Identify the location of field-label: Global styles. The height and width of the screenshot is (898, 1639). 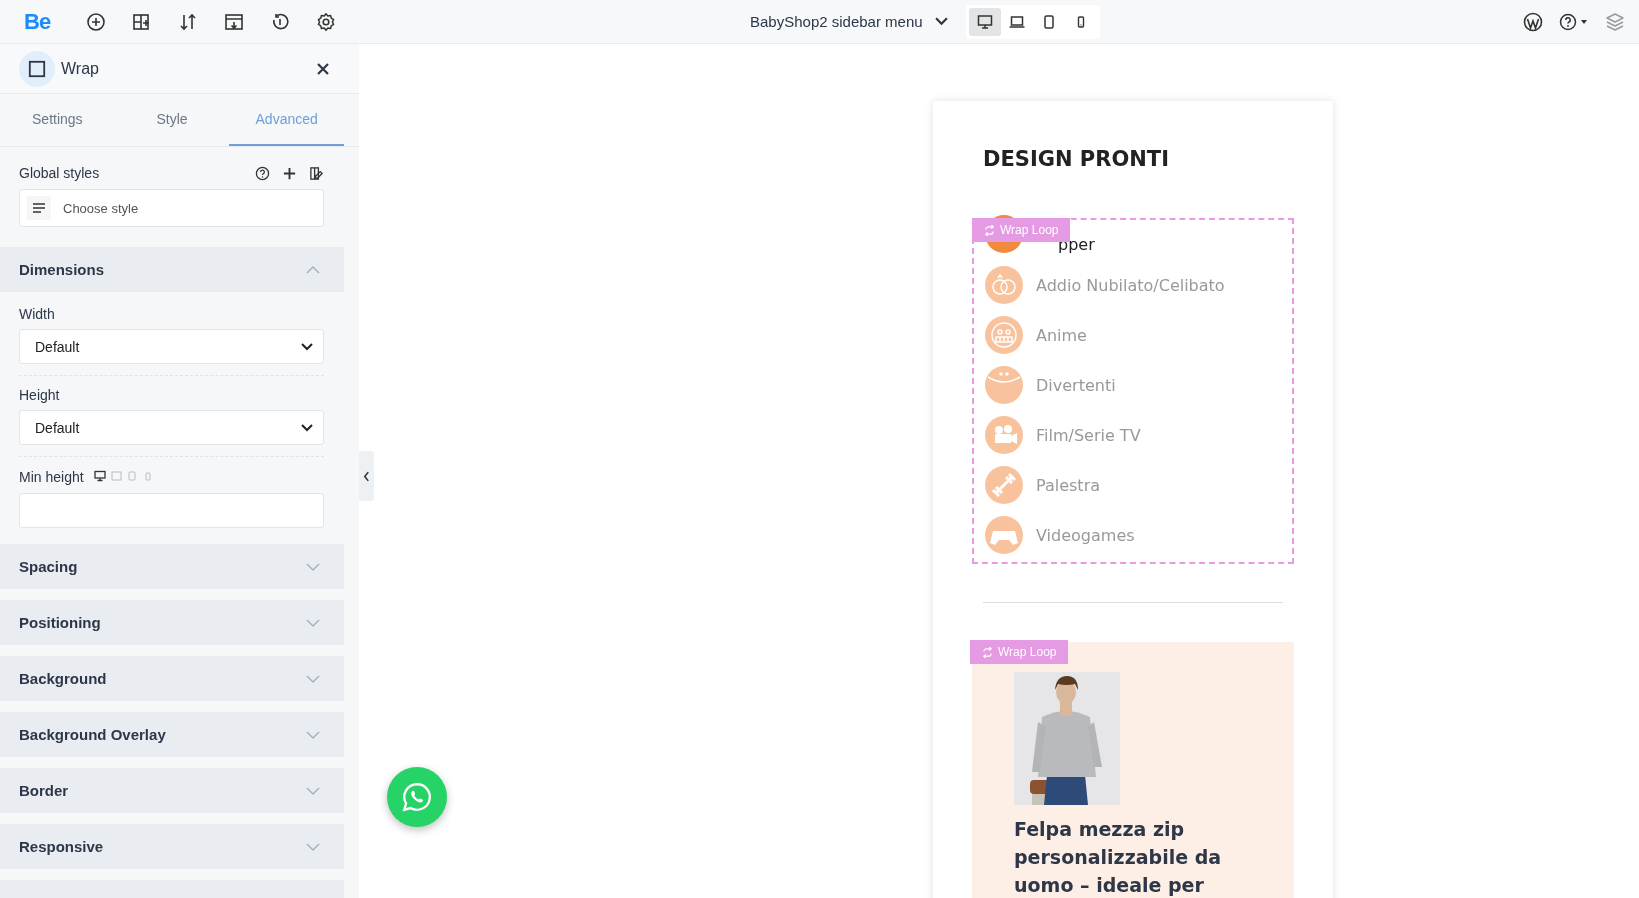
(59, 173).